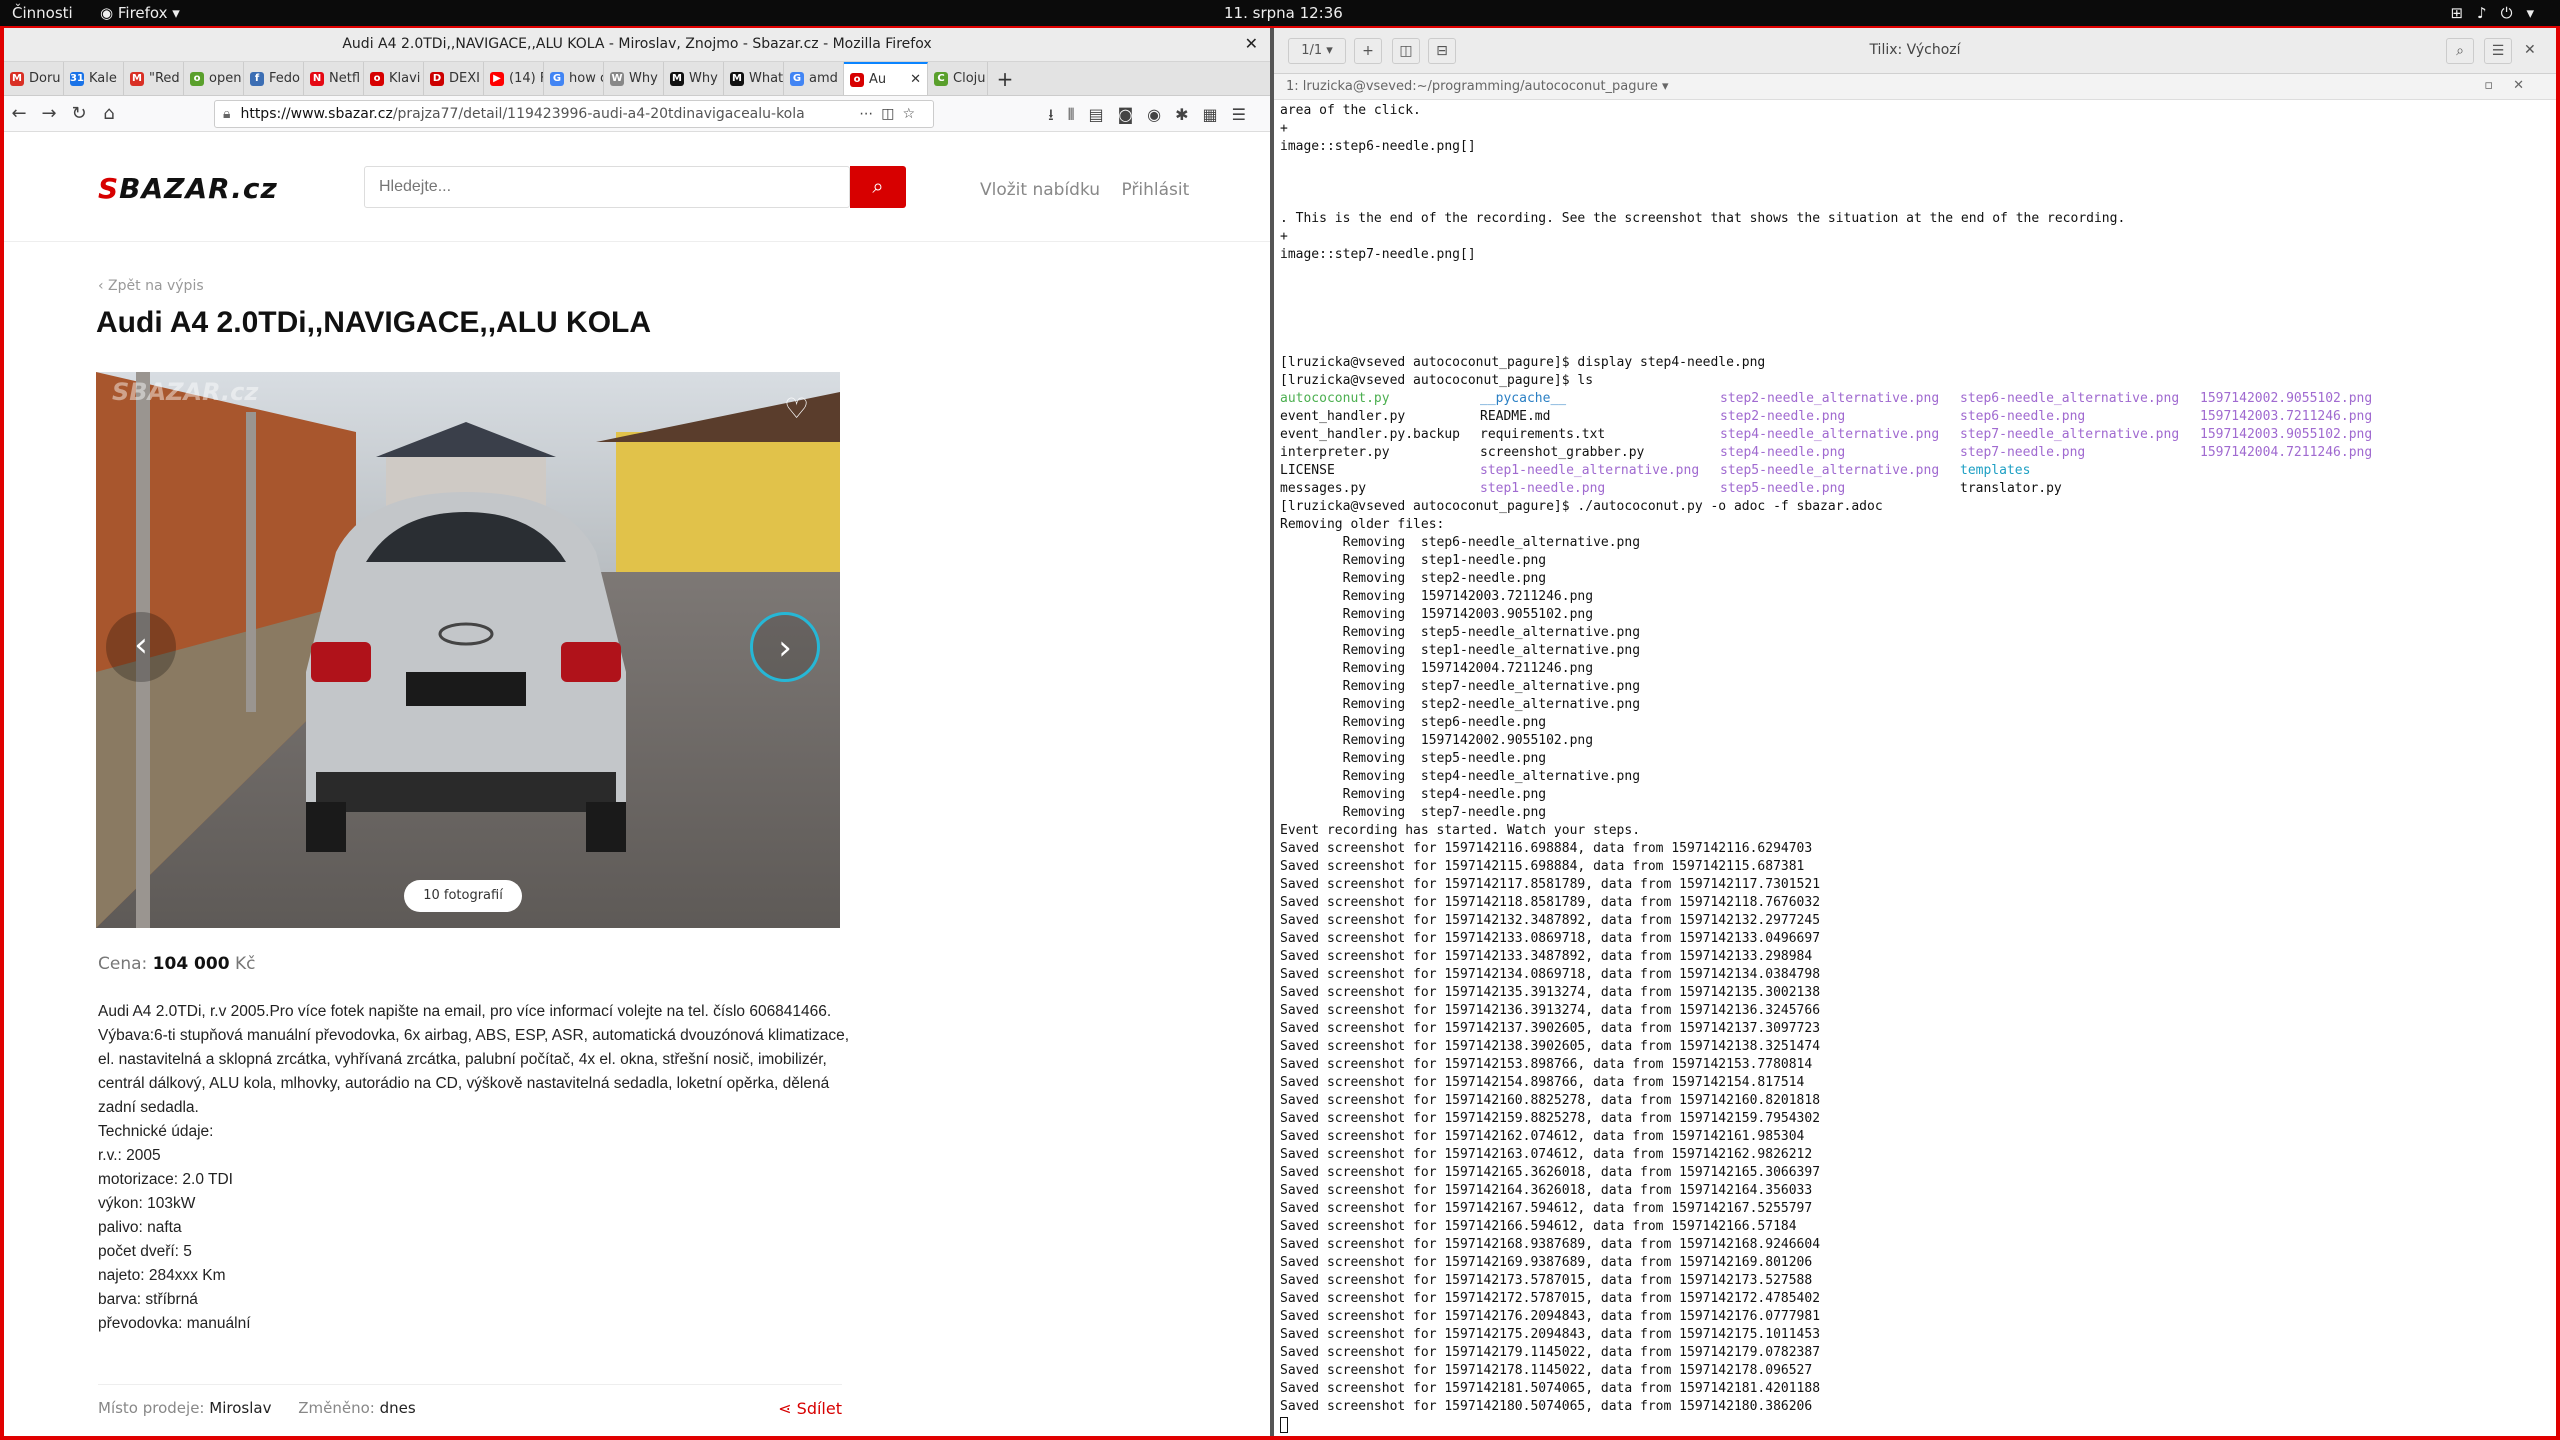  I want to click on terminal-cursor, so click(1284, 1424).